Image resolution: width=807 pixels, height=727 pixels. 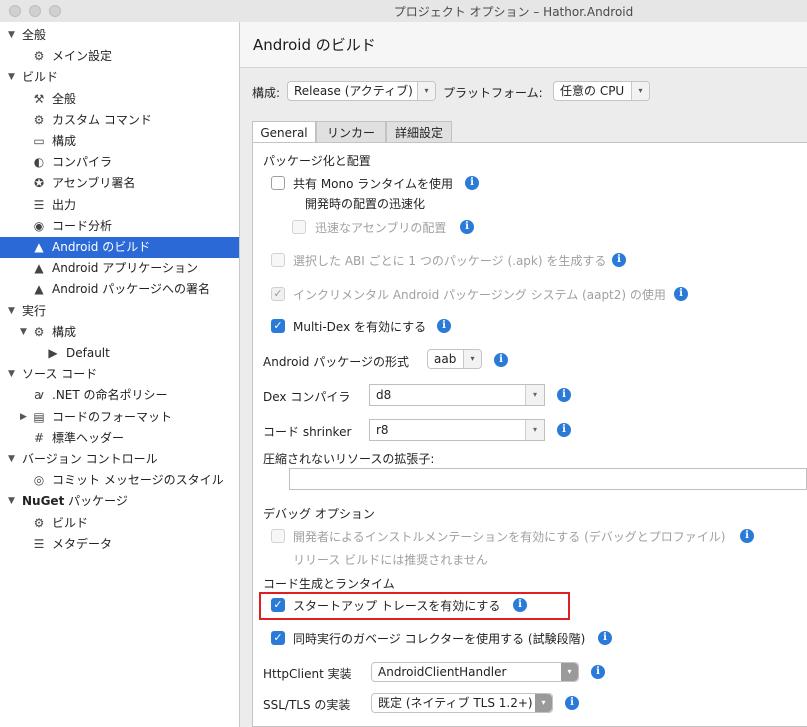 I want to click on sidebar-item: ⚙ メイン設定, so click(x=119, y=56).